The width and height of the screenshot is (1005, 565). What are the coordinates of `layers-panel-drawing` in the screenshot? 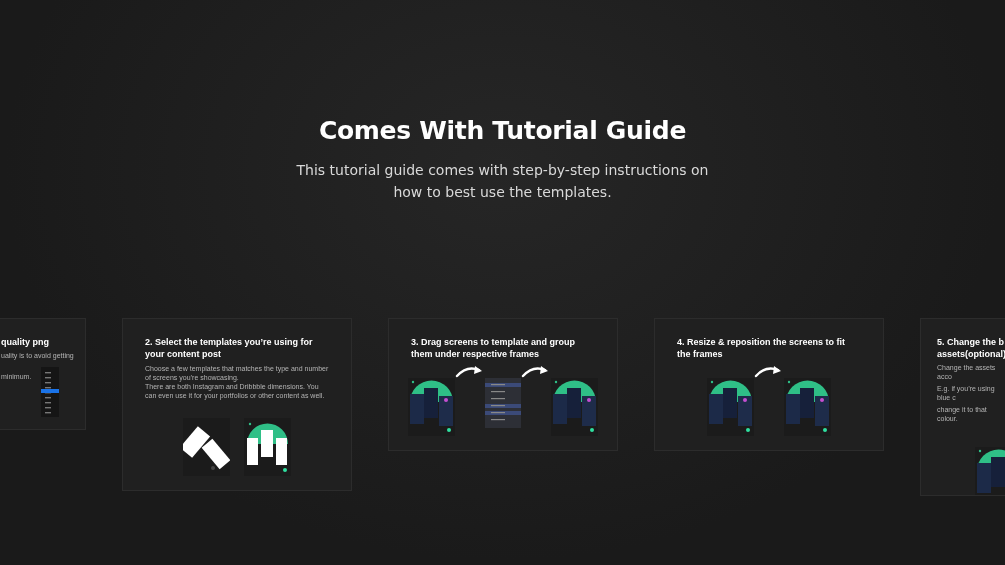 It's located at (503, 403).